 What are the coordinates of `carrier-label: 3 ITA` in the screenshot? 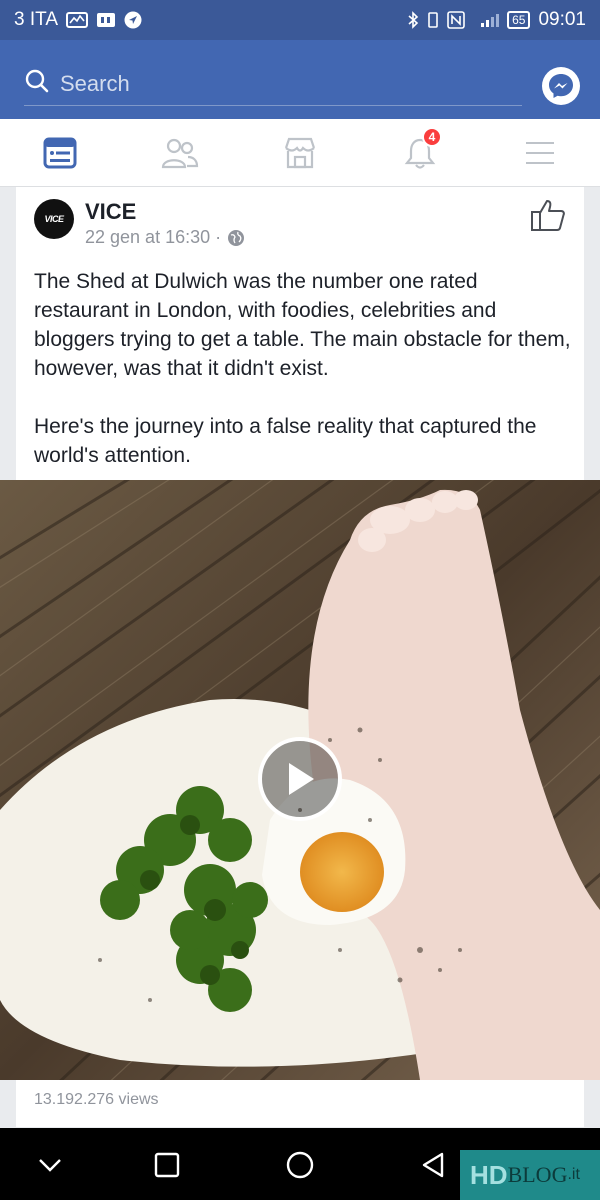 It's located at (36, 19).